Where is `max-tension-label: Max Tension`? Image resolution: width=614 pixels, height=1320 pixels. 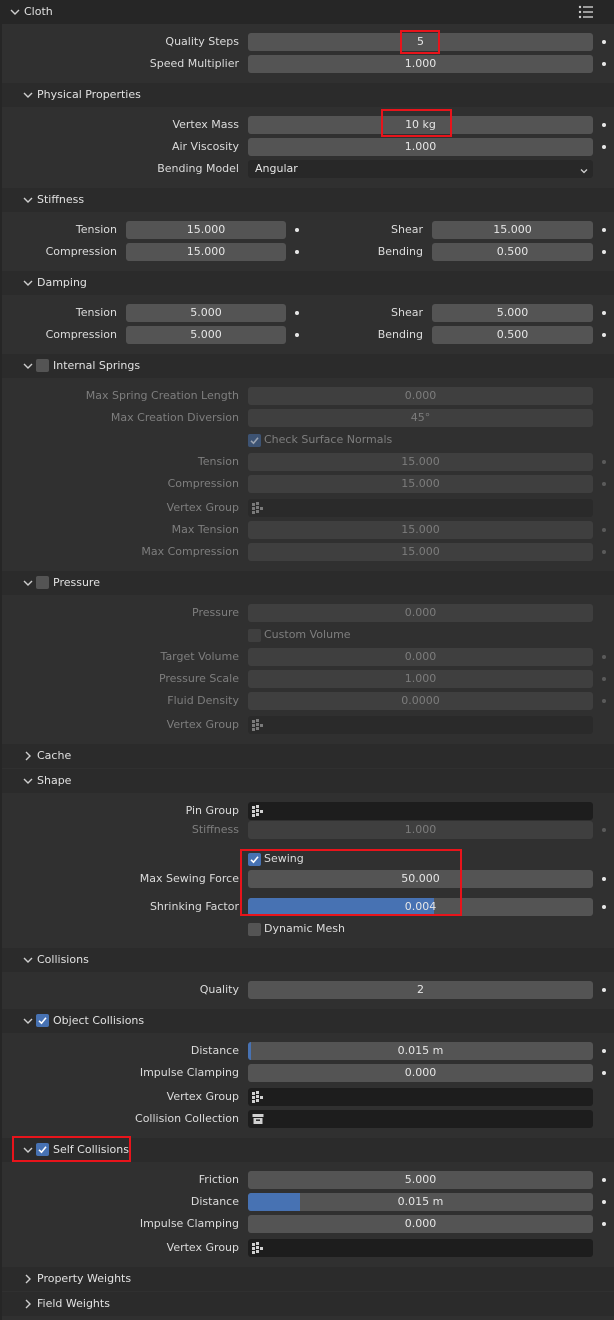
max-tension-label: Max Tension is located at coordinates (205, 529).